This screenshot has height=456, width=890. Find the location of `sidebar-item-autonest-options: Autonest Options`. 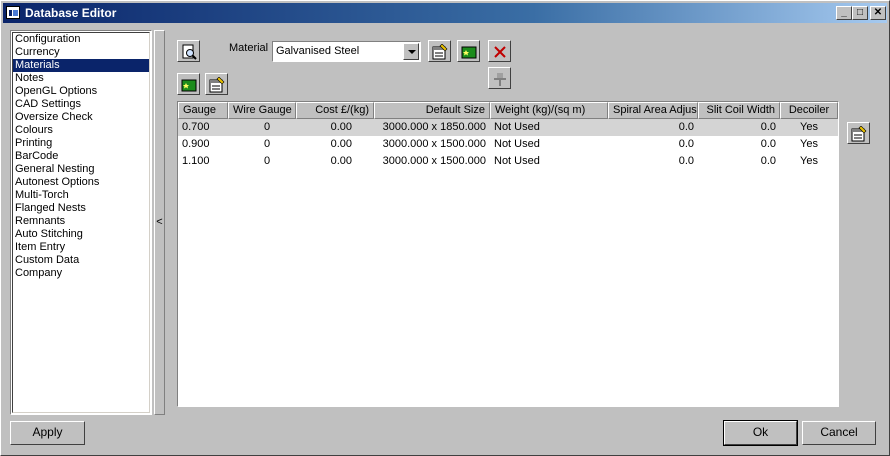

sidebar-item-autonest-options: Autonest Options is located at coordinates (81, 182).